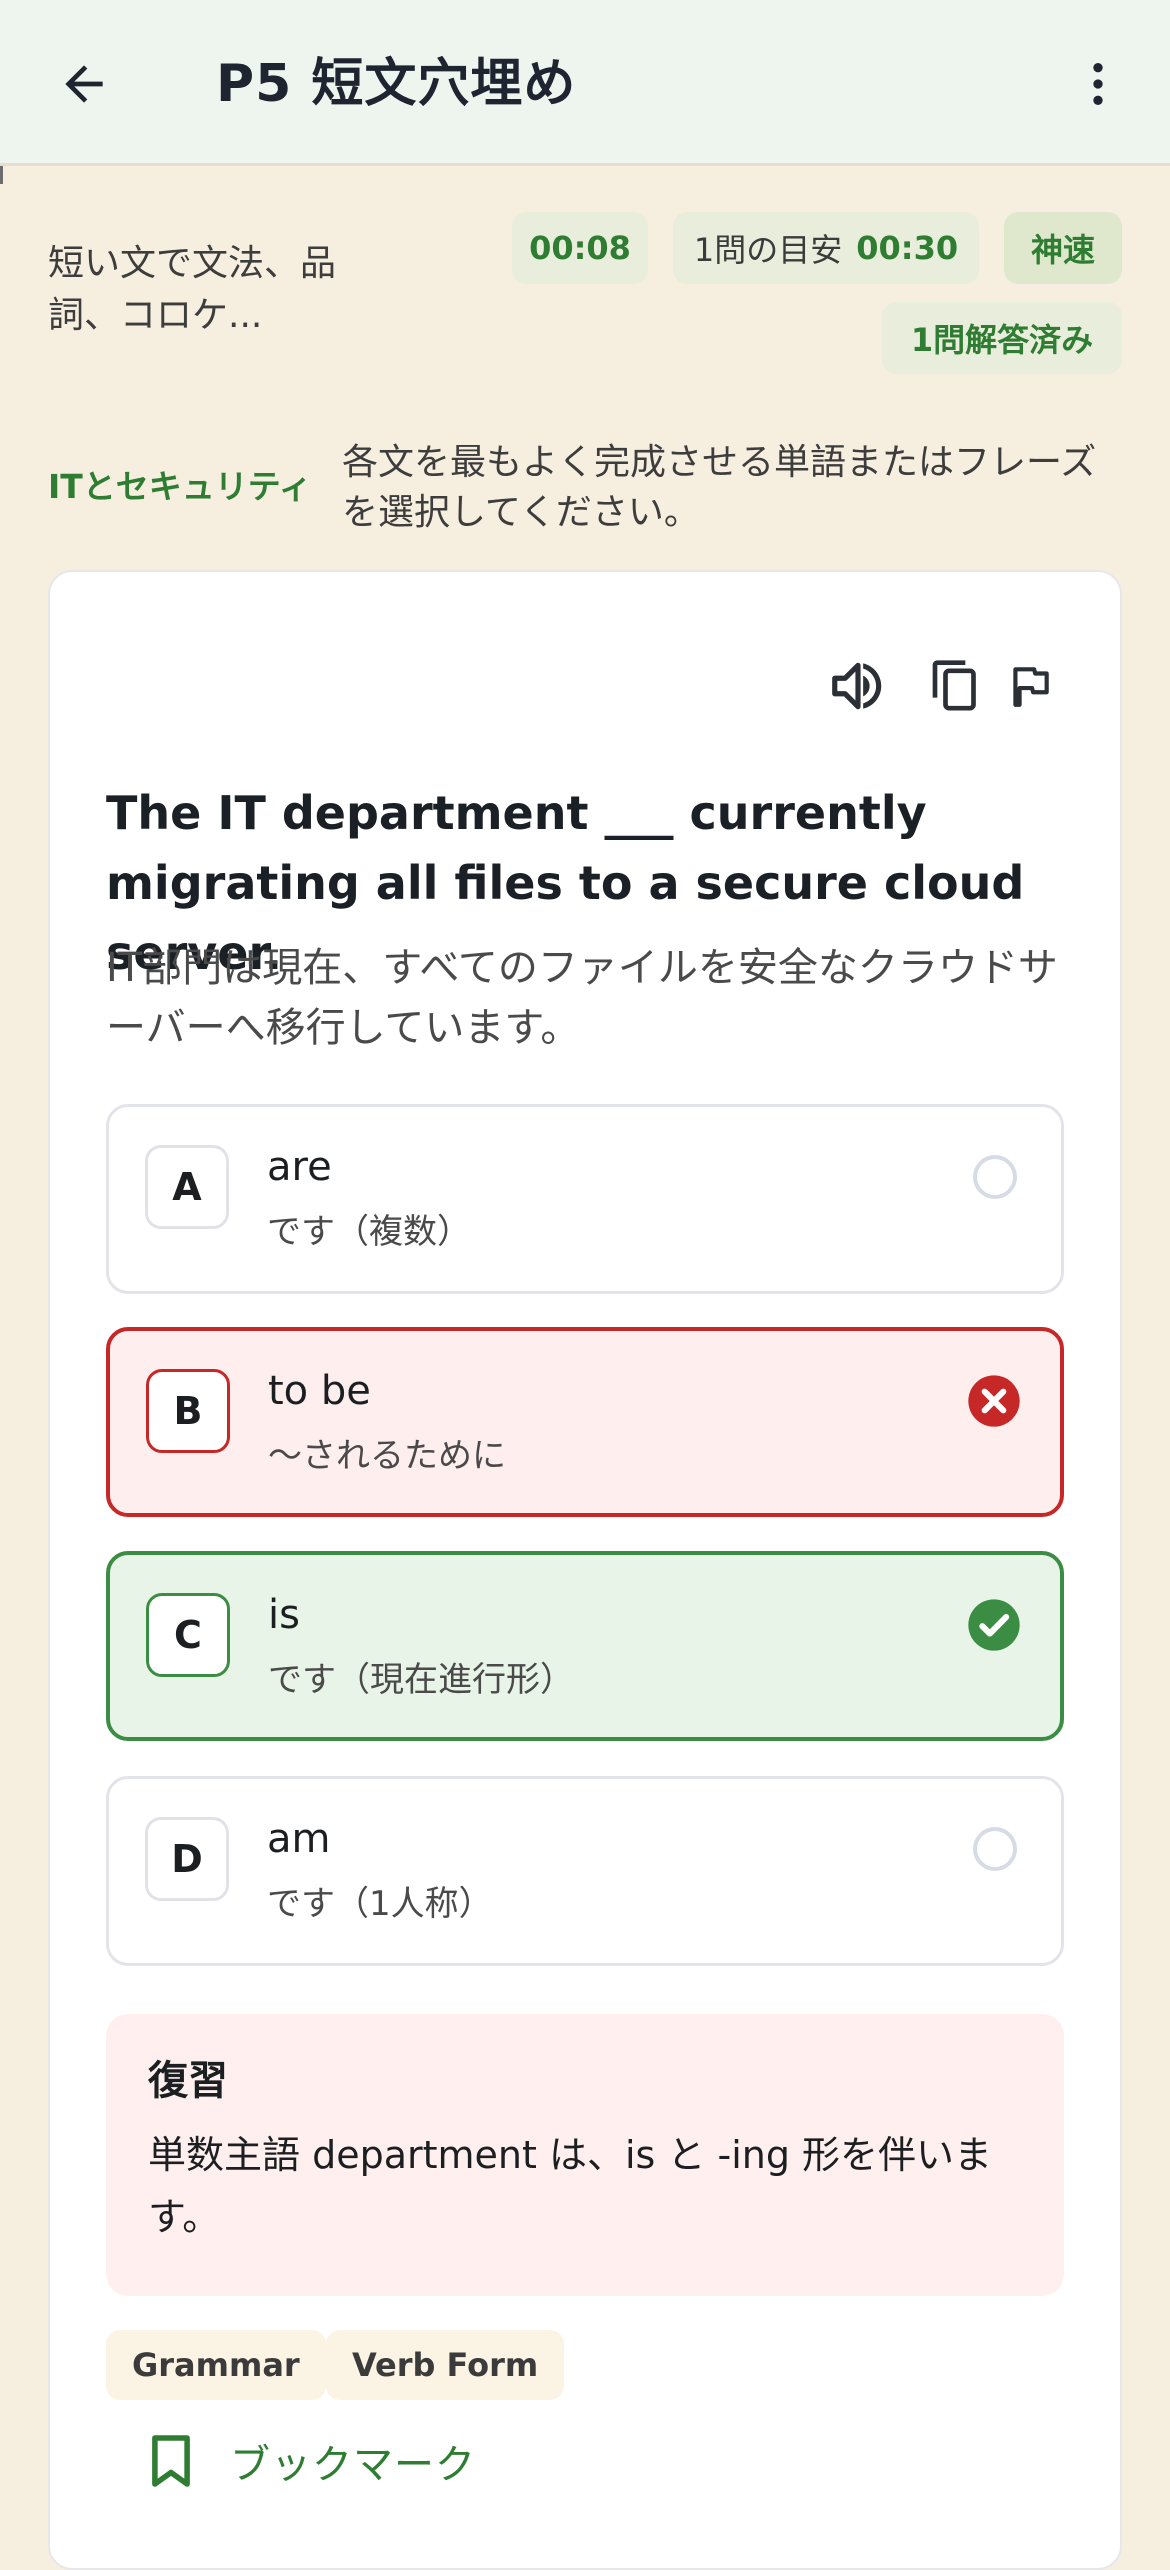 Image resolution: width=1170 pixels, height=2570 pixels. I want to click on back-button, so click(84, 84).